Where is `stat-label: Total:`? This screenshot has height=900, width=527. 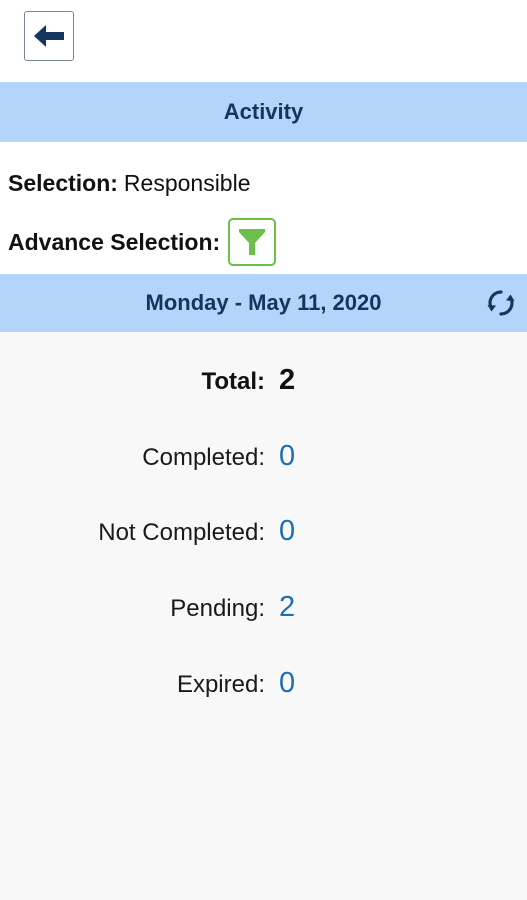
stat-label: Total: is located at coordinates (233, 381).